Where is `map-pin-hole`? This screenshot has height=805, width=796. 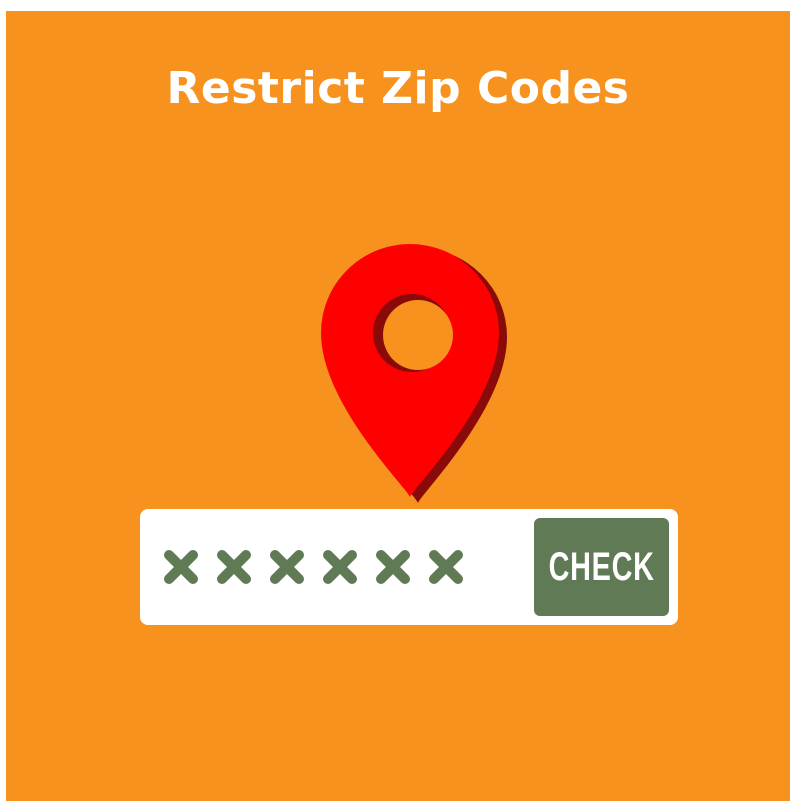
map-pin-hole is located at coordinates (418, 335).